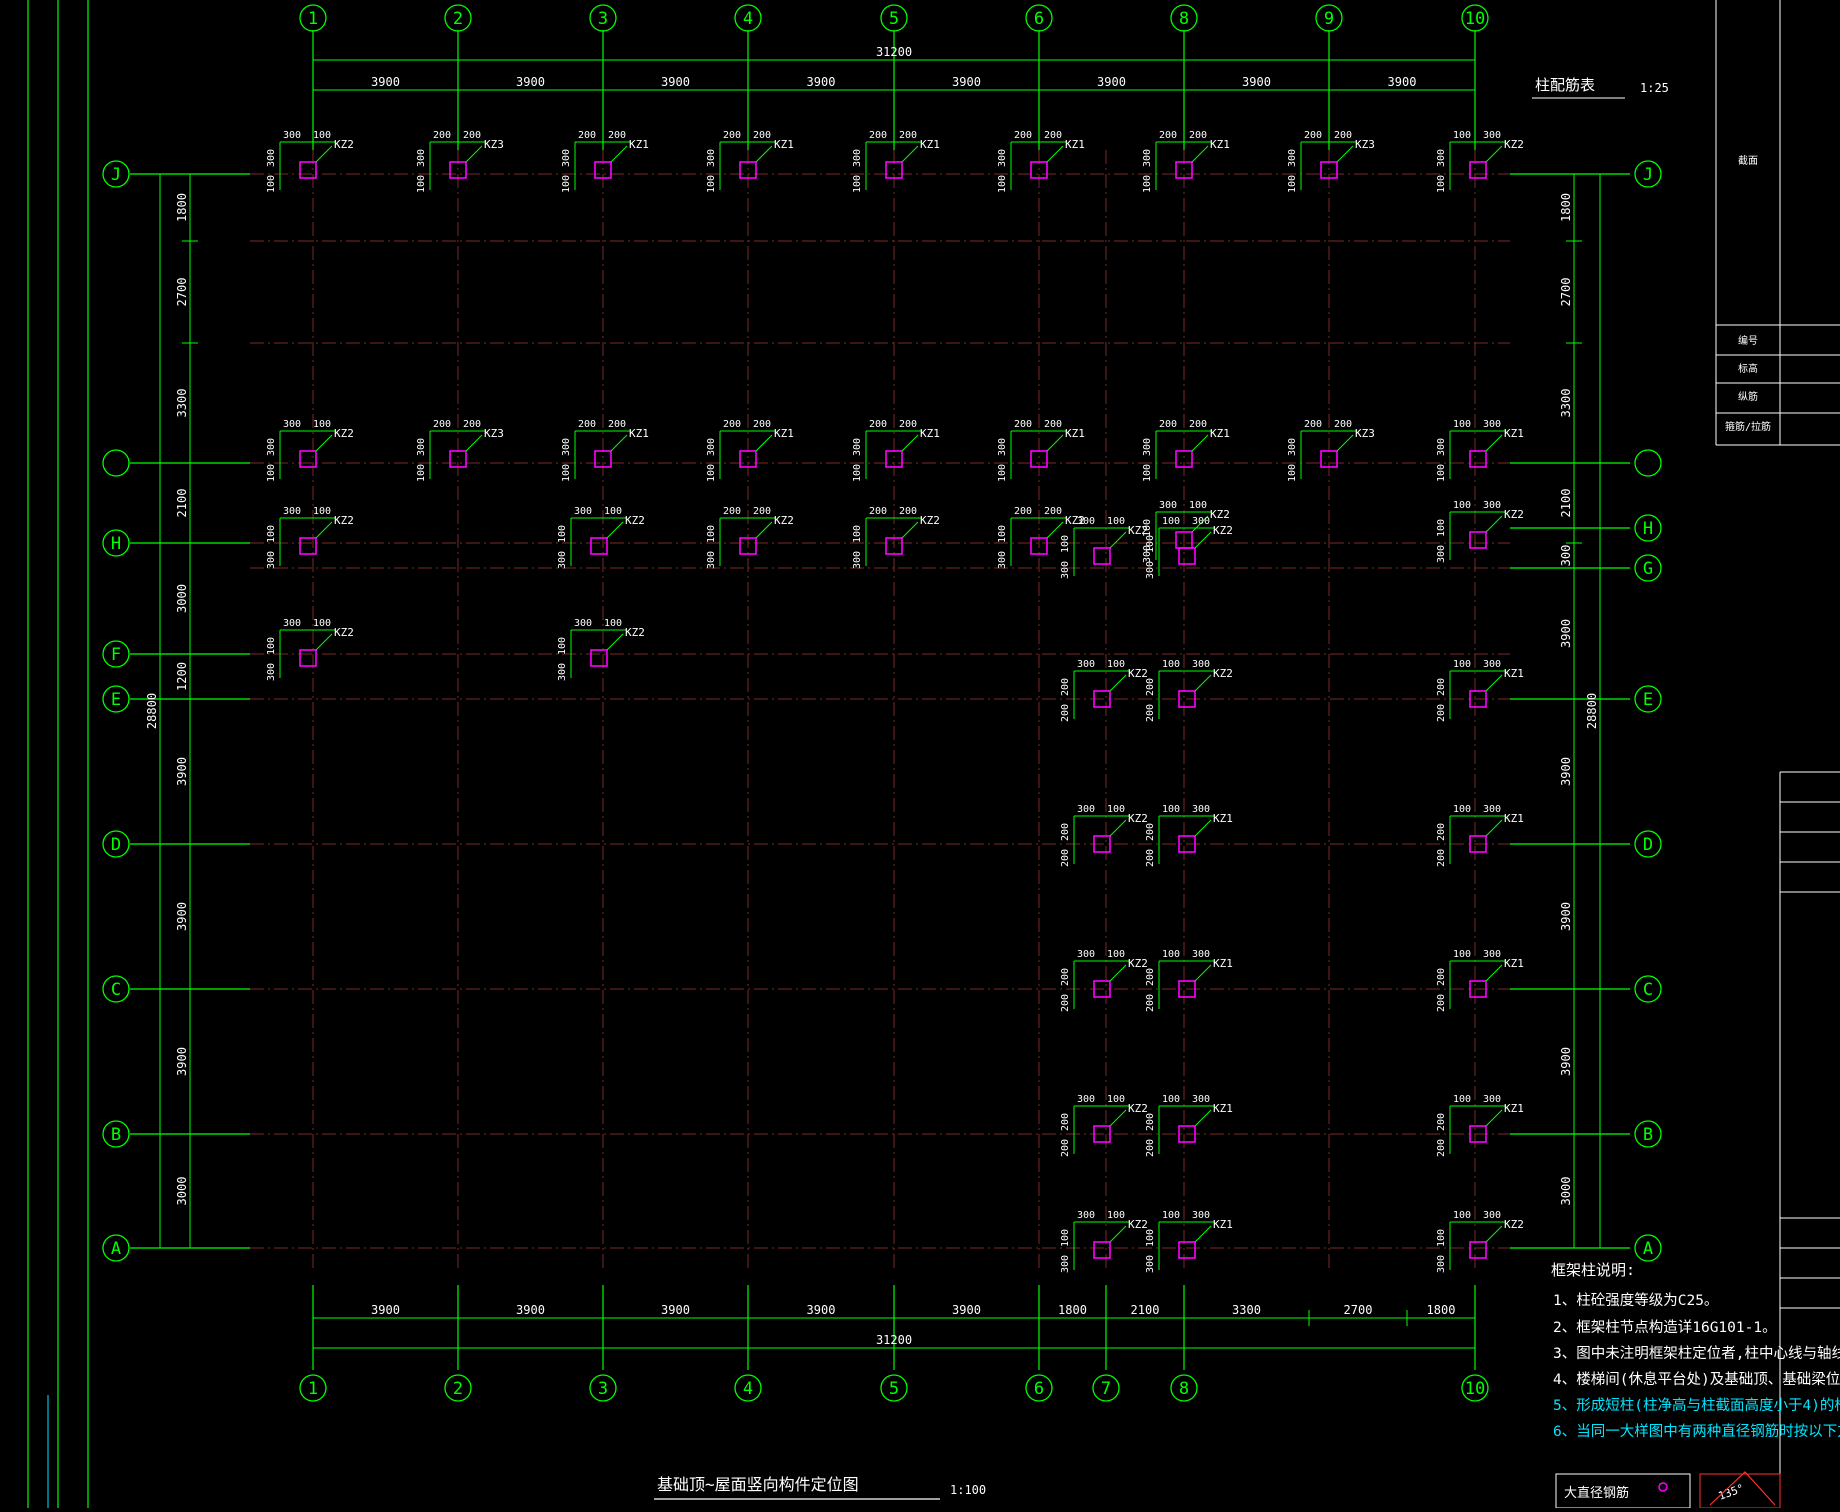 The image size is (1840, 1512). What do you see at coordinates (182, 771) in the screenshot?
I see `left-span-dim-text: 3900` at bounding box center [182, 771].